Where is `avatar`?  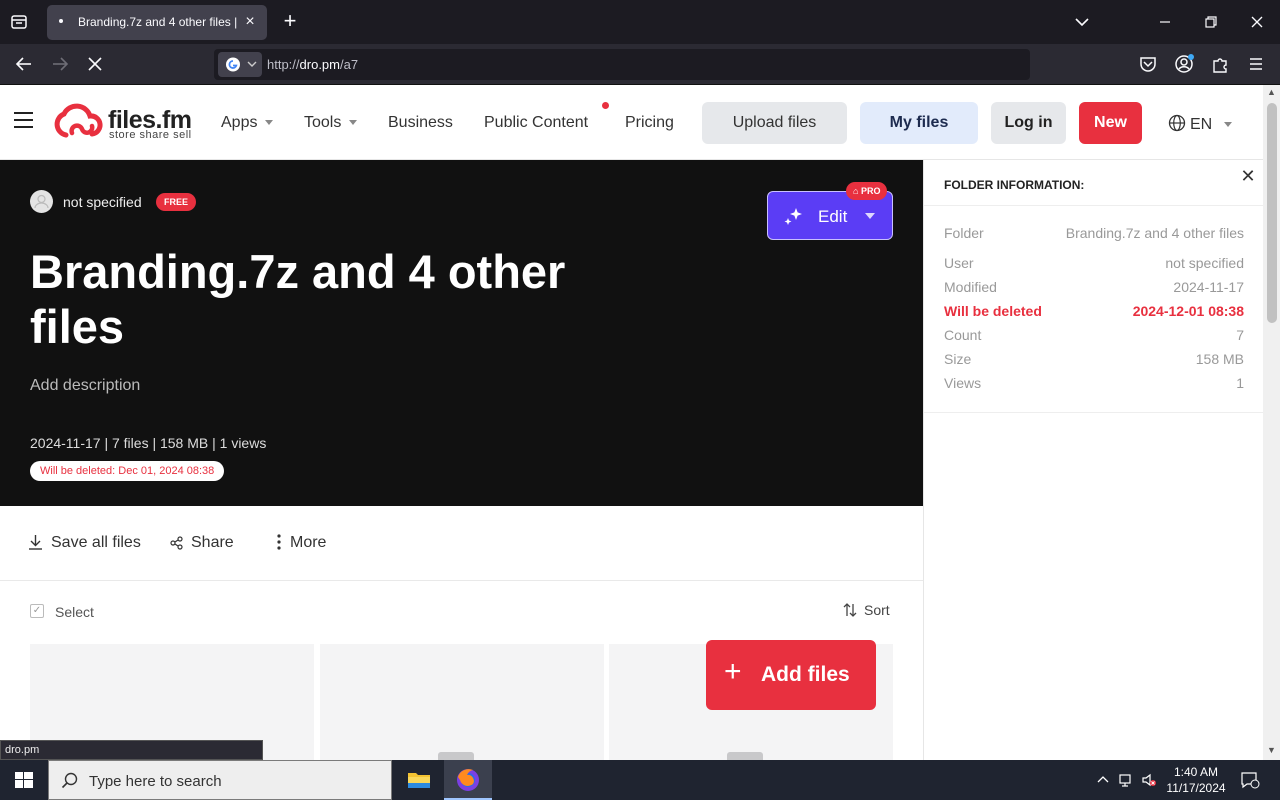
avatar is located at coordinates (41, 201).